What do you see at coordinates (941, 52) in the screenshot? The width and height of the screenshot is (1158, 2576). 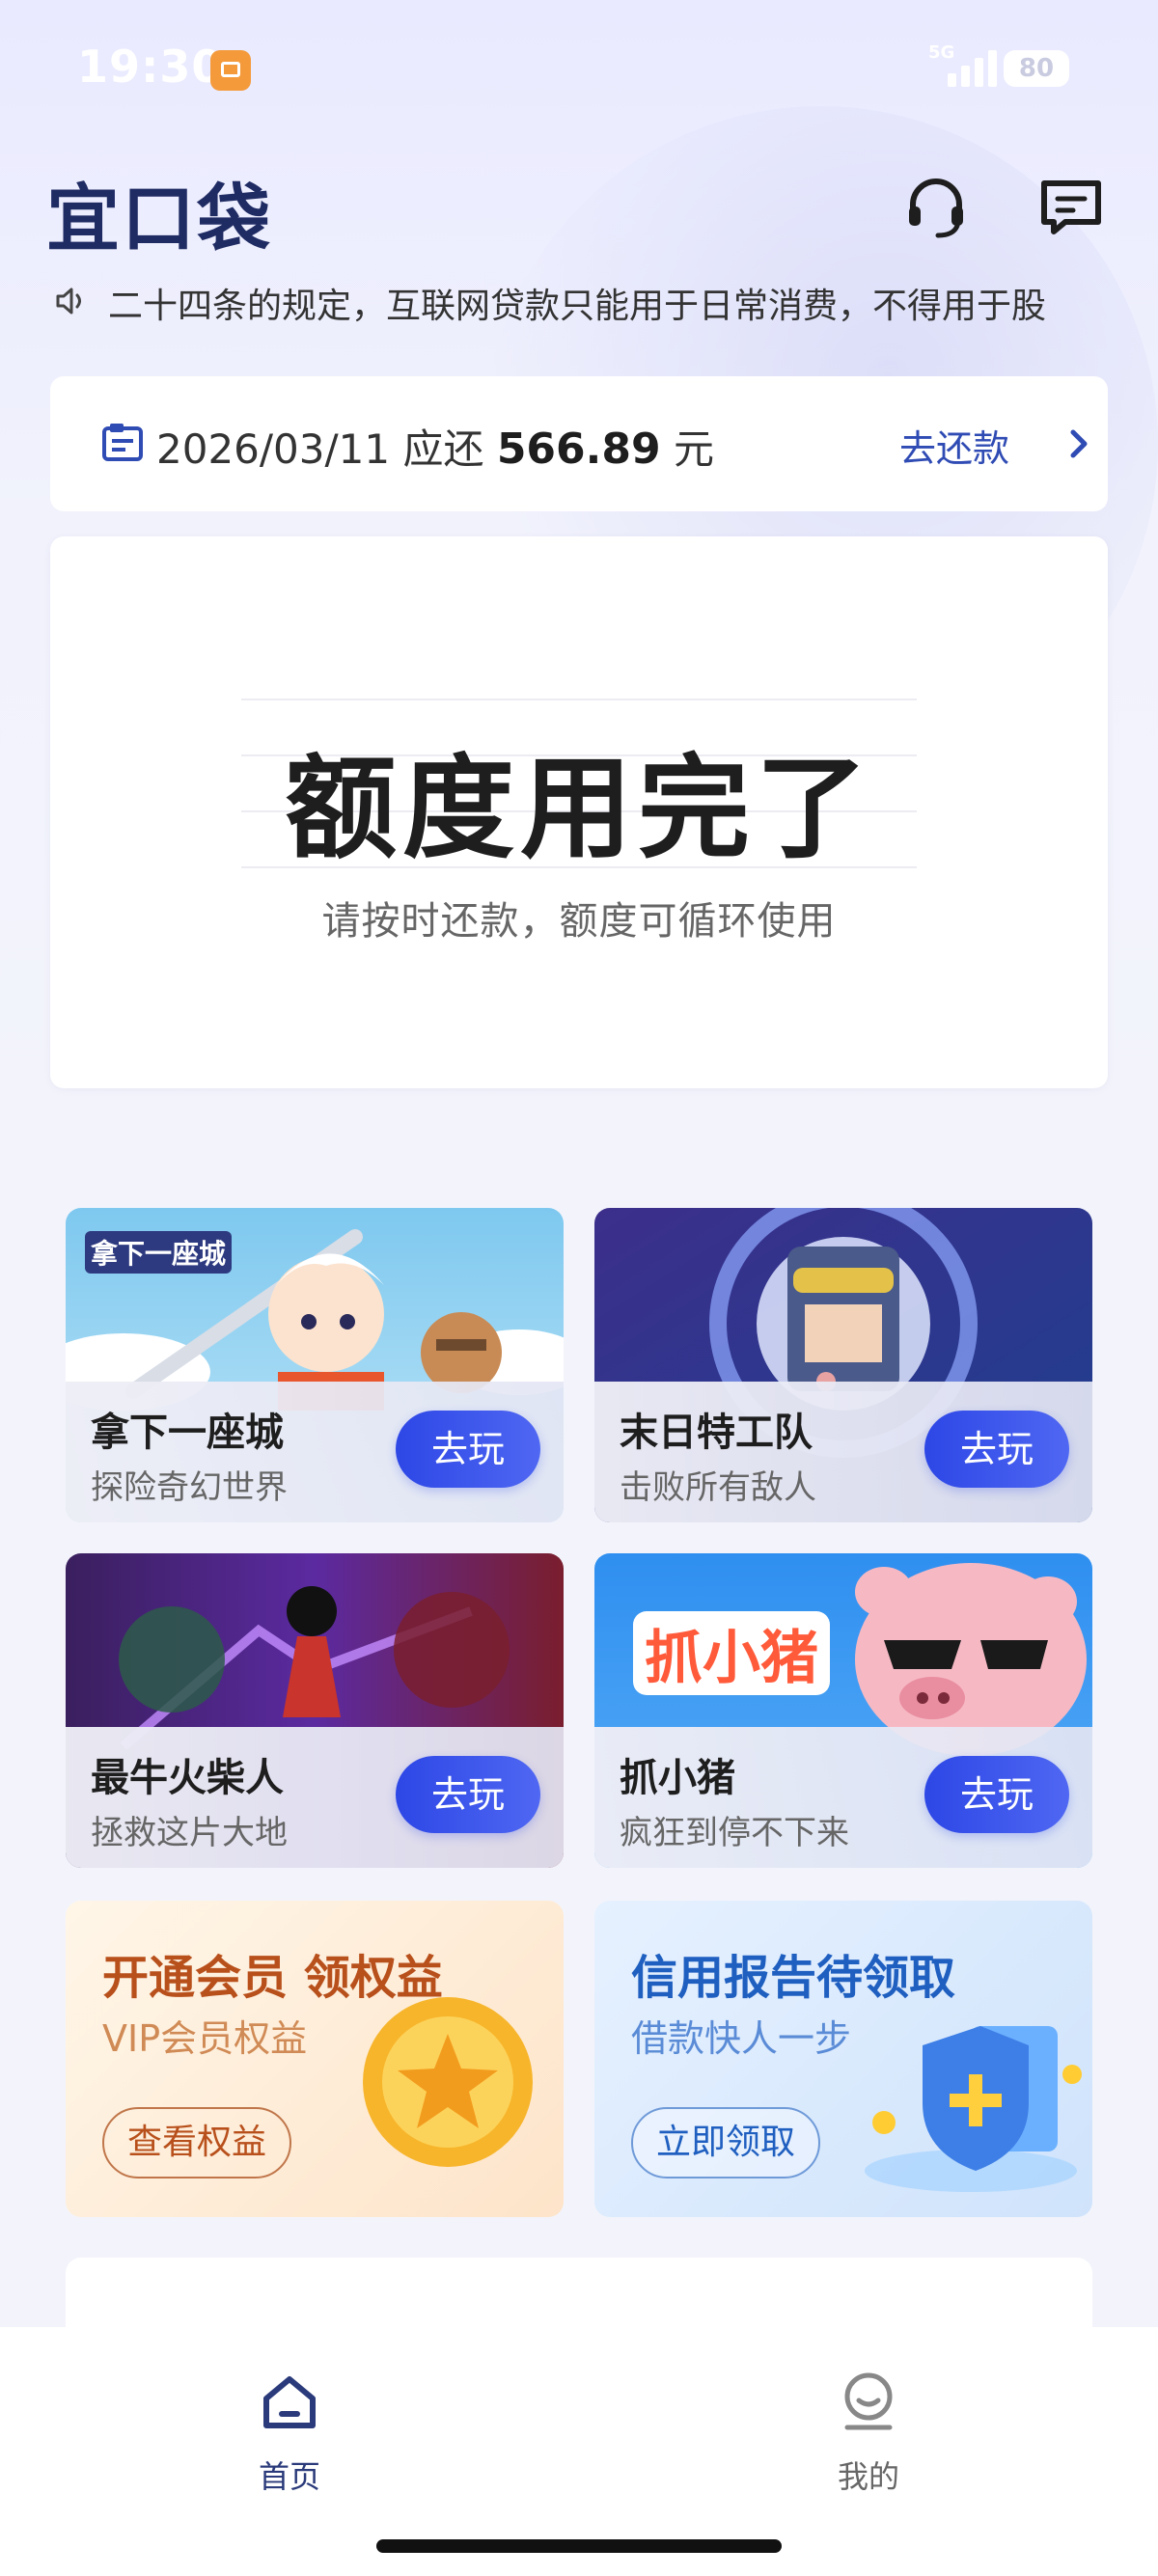 I see `network-type: 5G` at bounding box center [941, 52].